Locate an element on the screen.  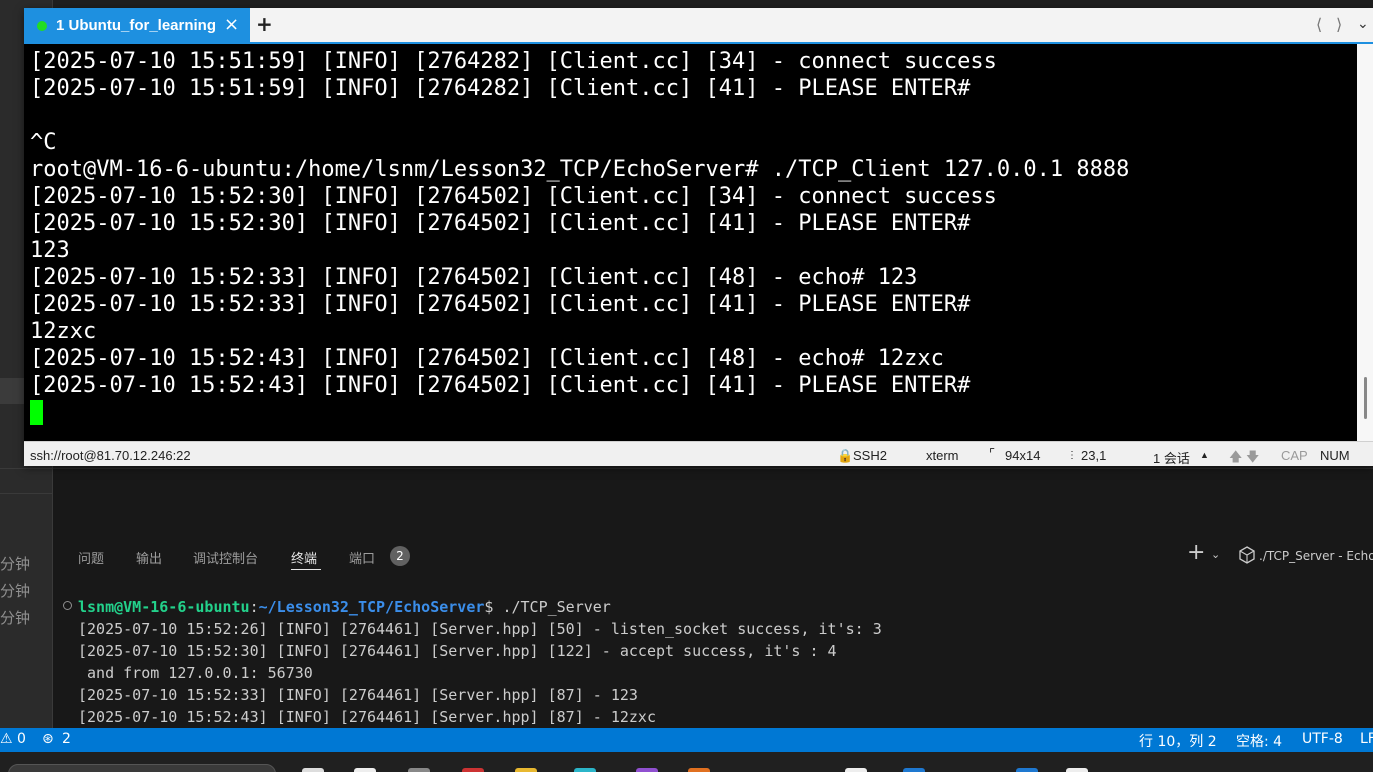
terminal-scrollbar is located at coordinates (1365, 242).